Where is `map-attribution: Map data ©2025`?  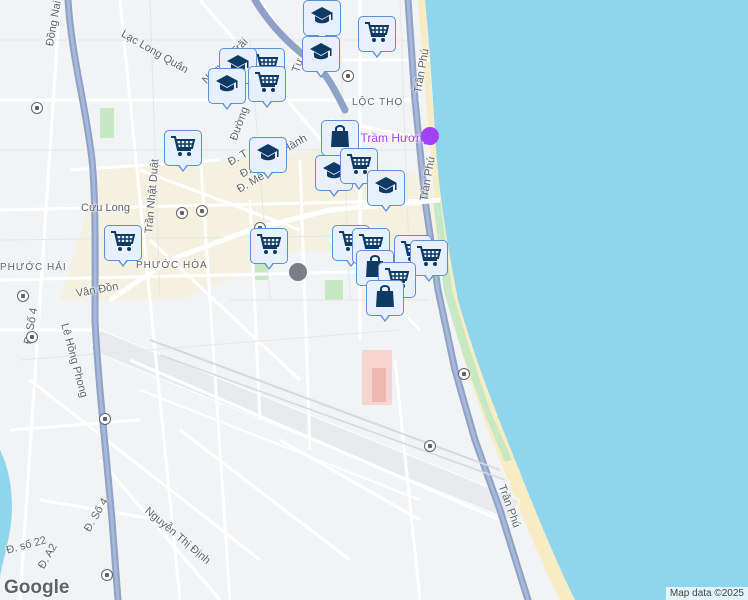 map-attribution: Map data ©2025 is located at coordinates (706, 593).